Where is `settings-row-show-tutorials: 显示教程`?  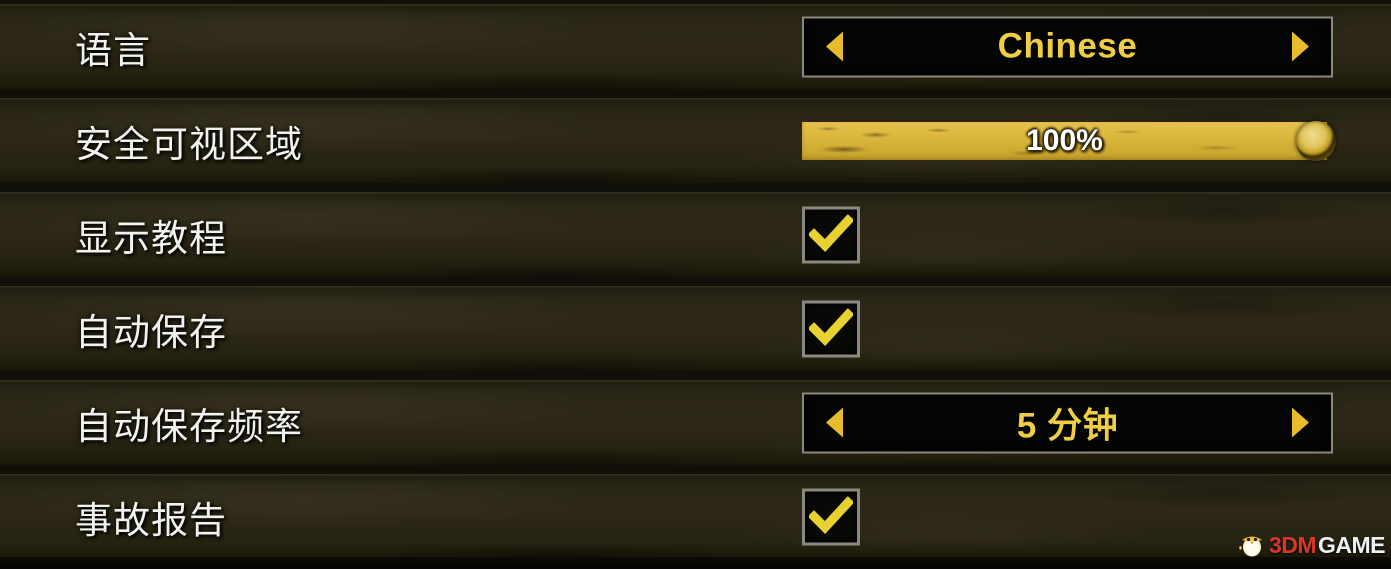
settings-row-show-tutorials: 显示教程 is located at coordinates (695, 234).